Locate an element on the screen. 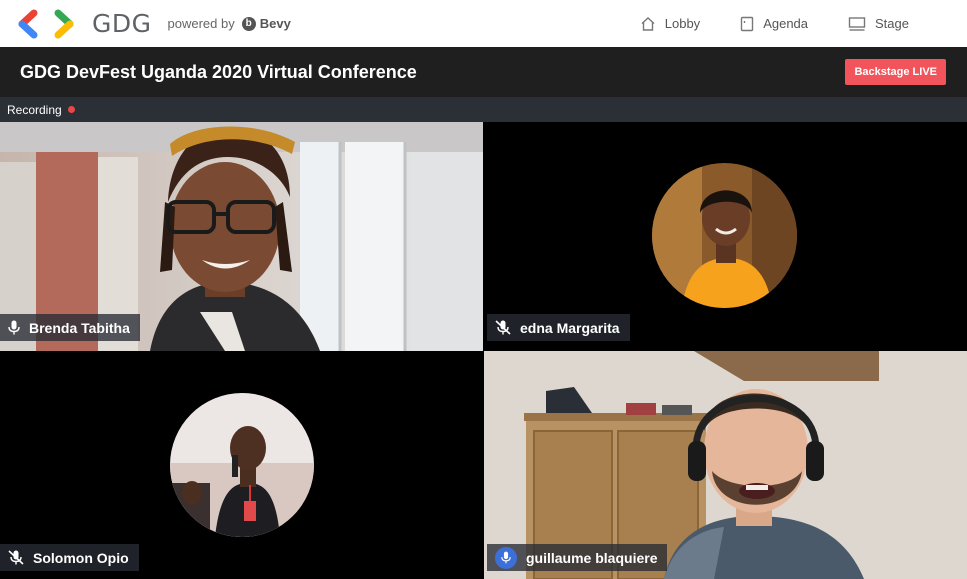 Image resolution: width=967 pixels, height=579 pixels. recording-bar: Recording is located at coordinates (483, 109).